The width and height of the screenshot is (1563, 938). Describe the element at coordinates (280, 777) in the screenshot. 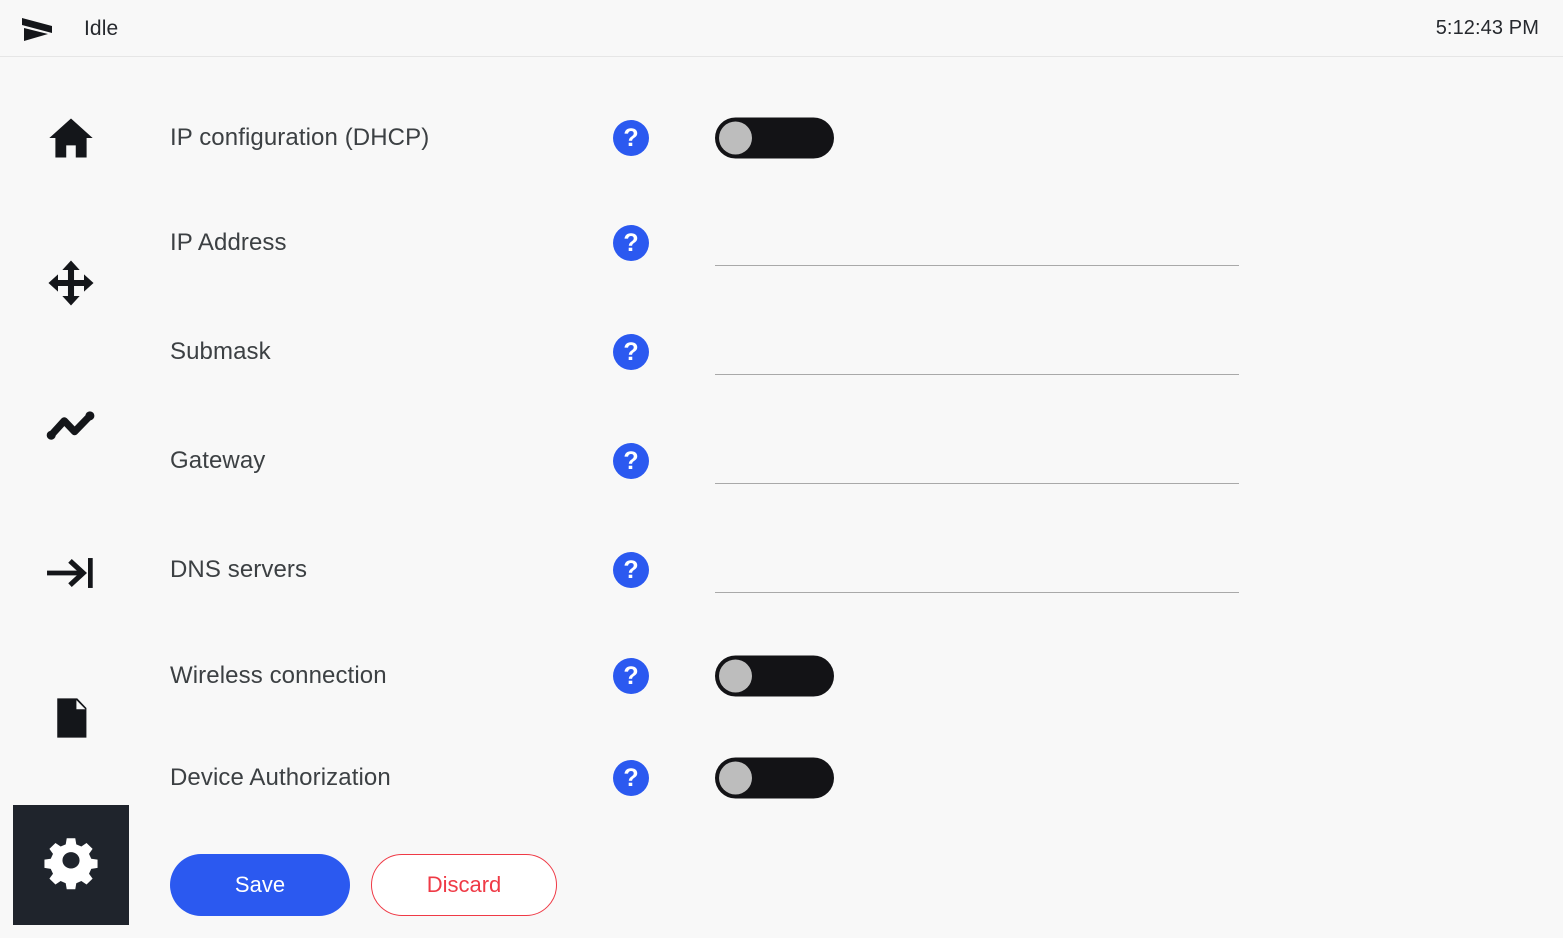

I see `setting-label: Device Authorization` at that location.